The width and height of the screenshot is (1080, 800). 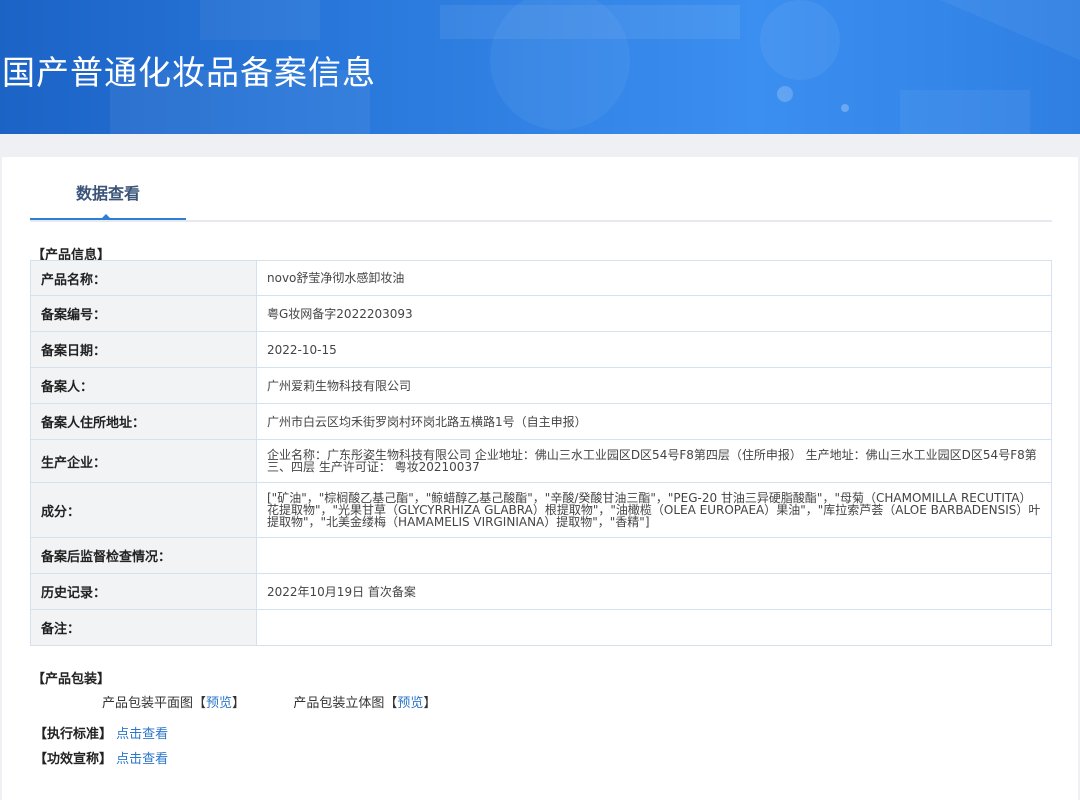 I want to click on efficacy-view-link: 点击查看, so click(x=142, y=759).